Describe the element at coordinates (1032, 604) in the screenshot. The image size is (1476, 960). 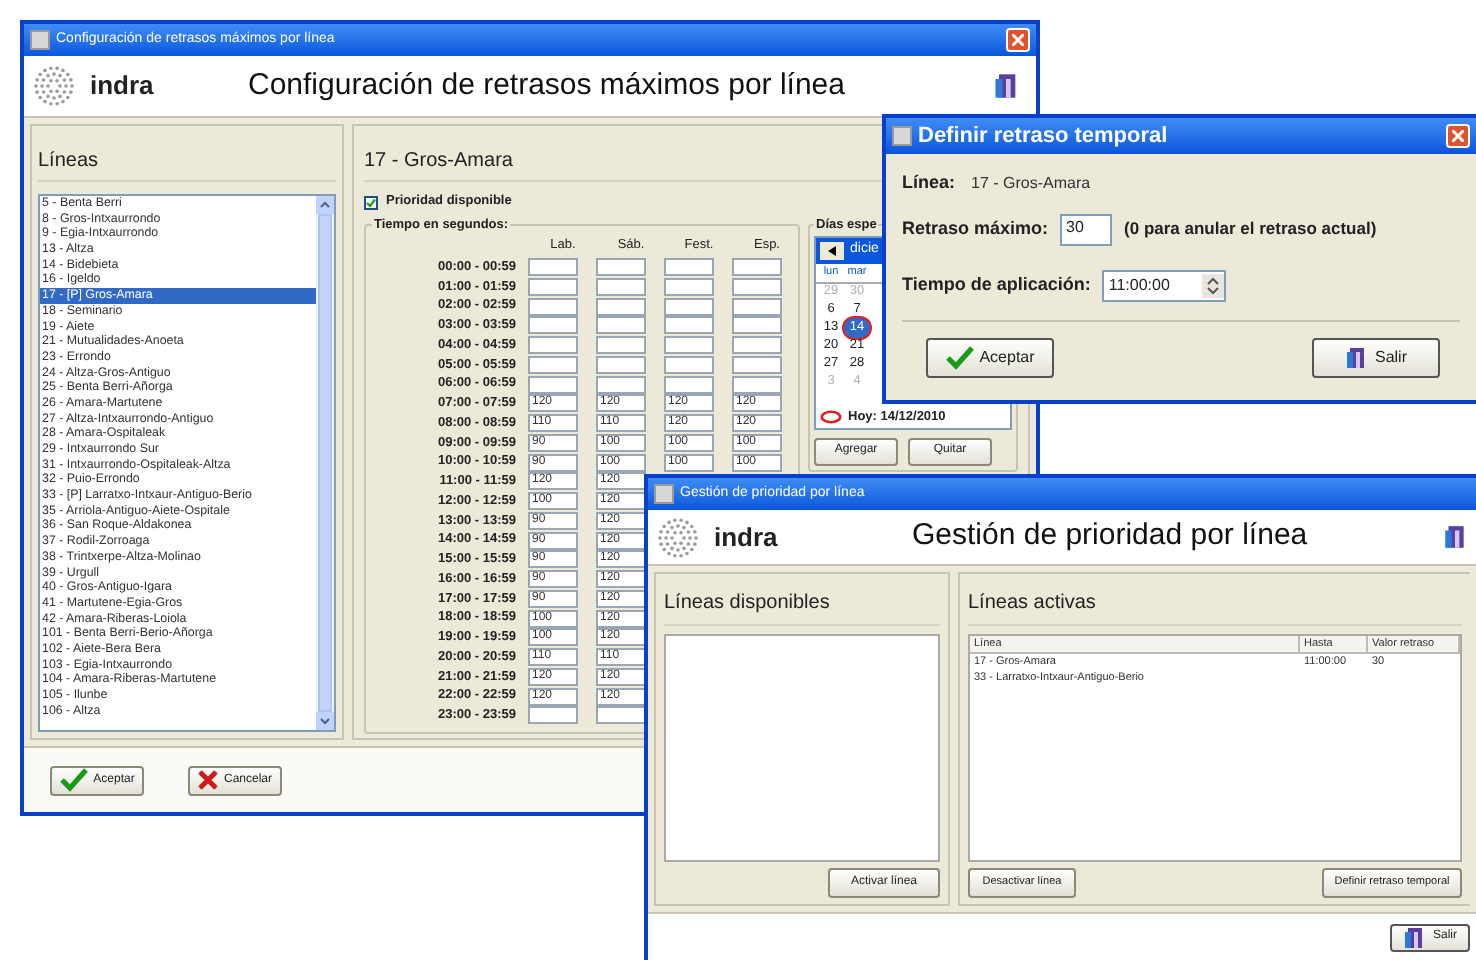
I see `panel-label: Líneas activas` at that location.